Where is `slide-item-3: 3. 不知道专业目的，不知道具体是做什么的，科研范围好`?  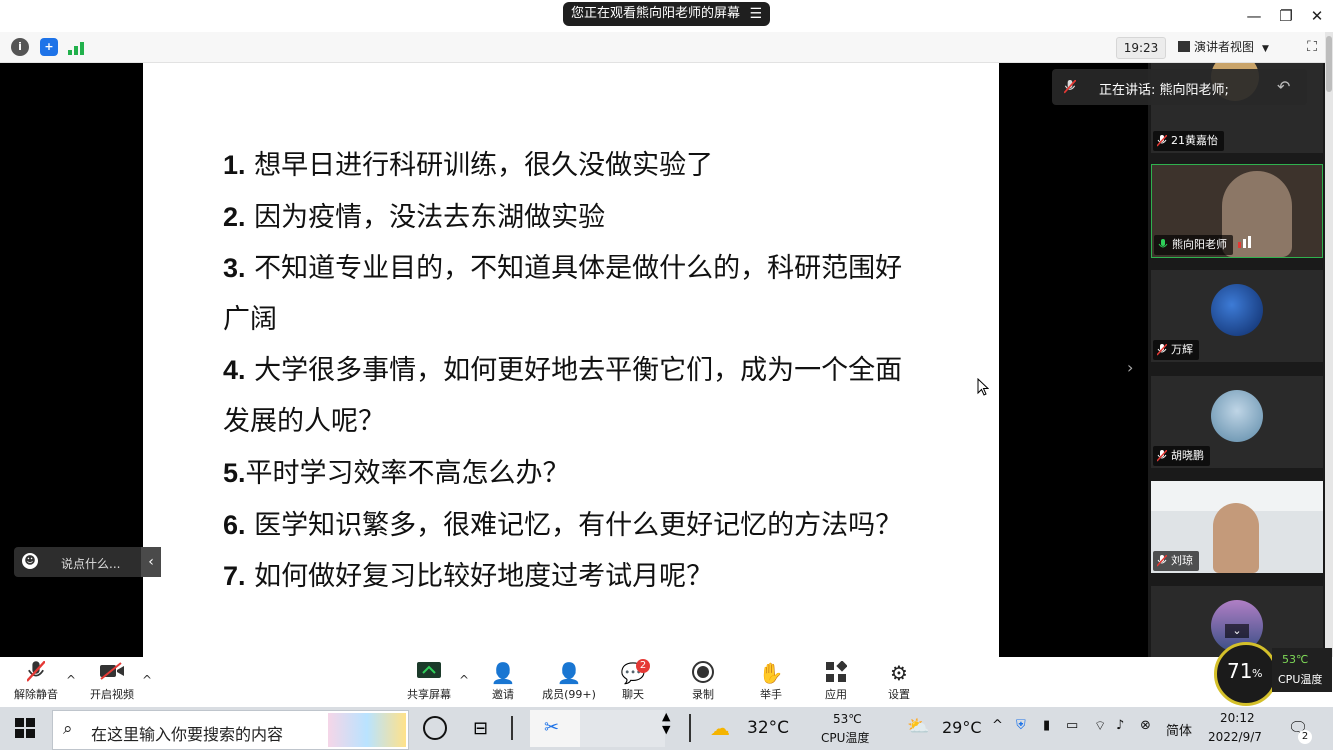 slide-item-3: 3. 不知道专业目的，不知道具体是做什么的，科研范围好 is located at coordinates (562, 265).